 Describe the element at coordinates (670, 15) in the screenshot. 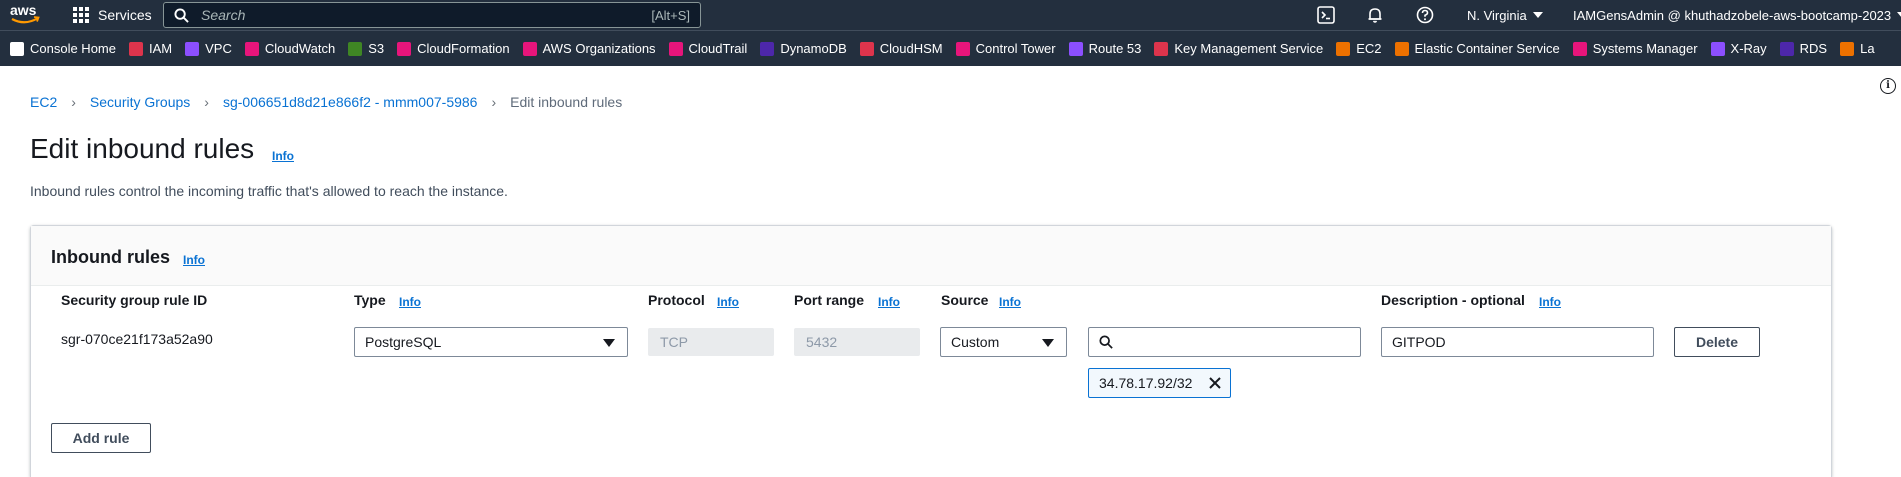

I see `search-shortcut: [Alt+S]` at that location.